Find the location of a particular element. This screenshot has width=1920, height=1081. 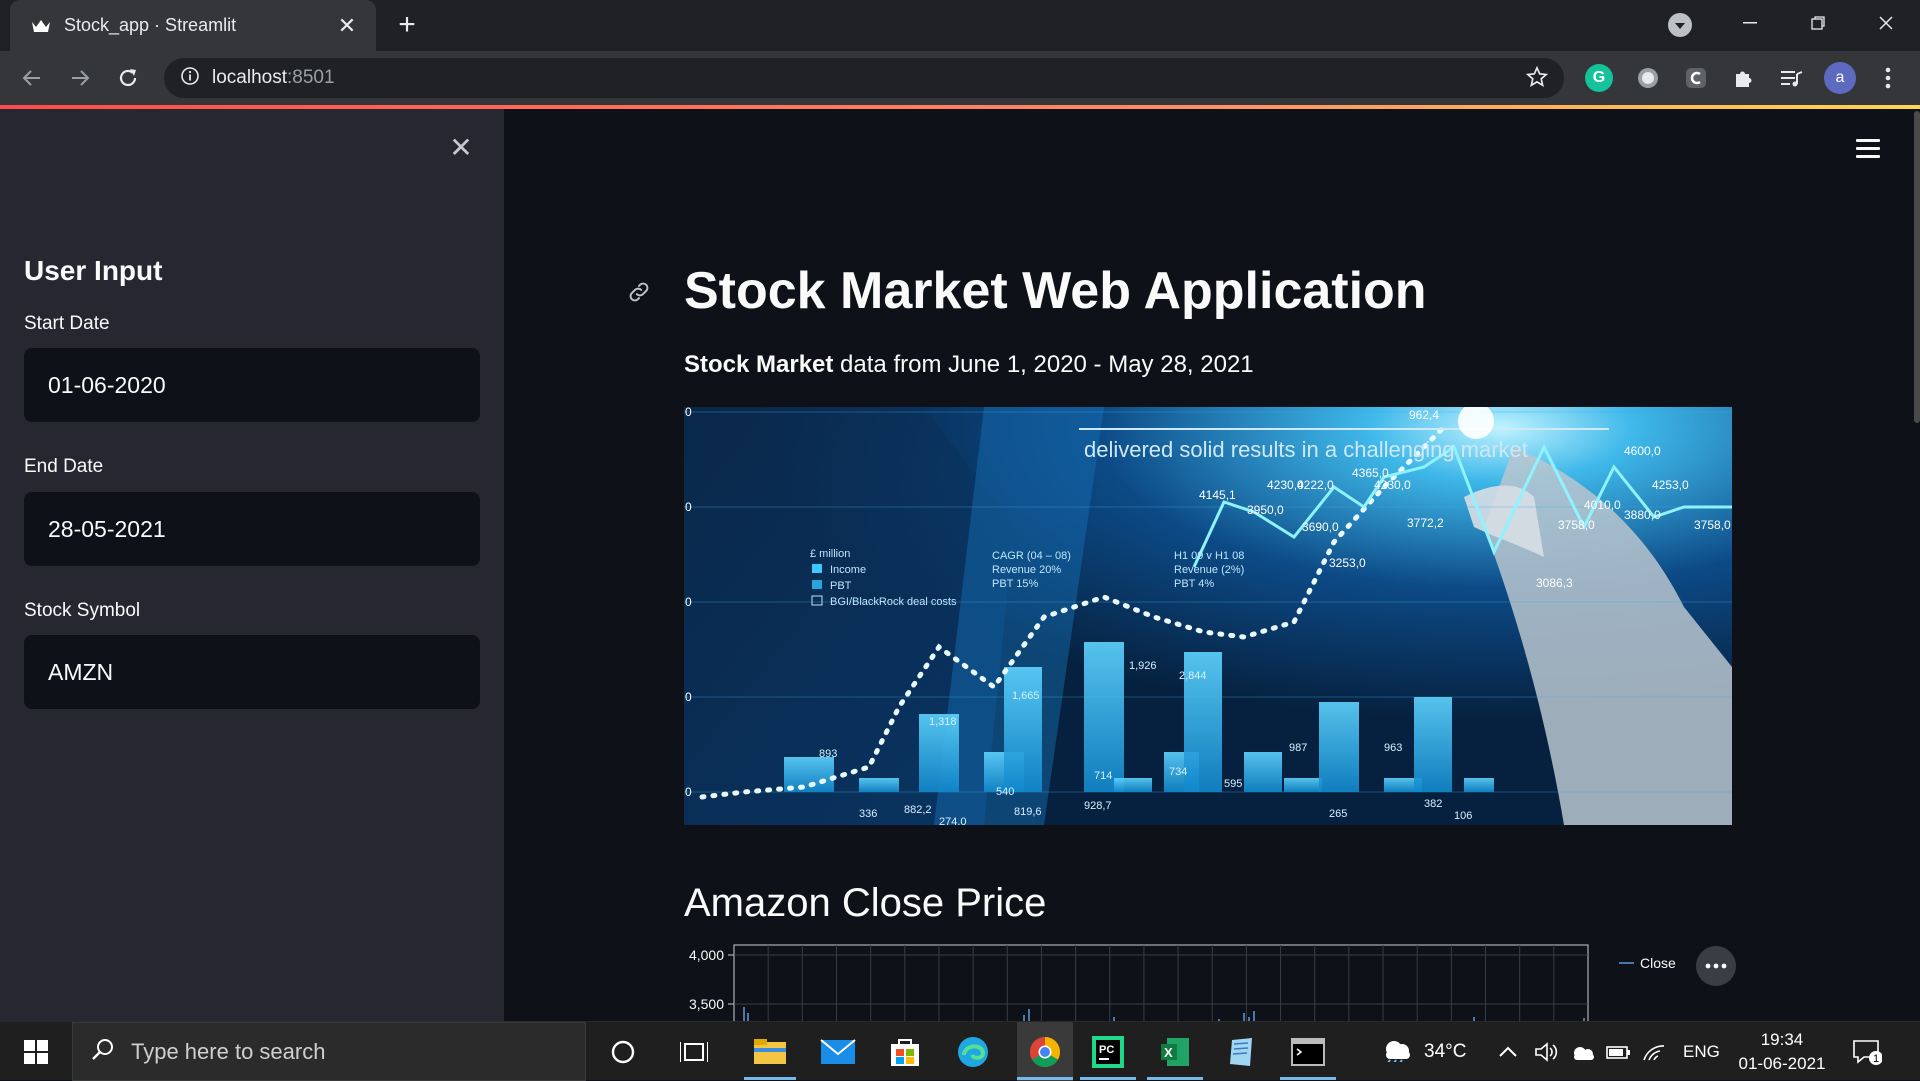

extension-c-icon is located at coordinates (1696, 78).